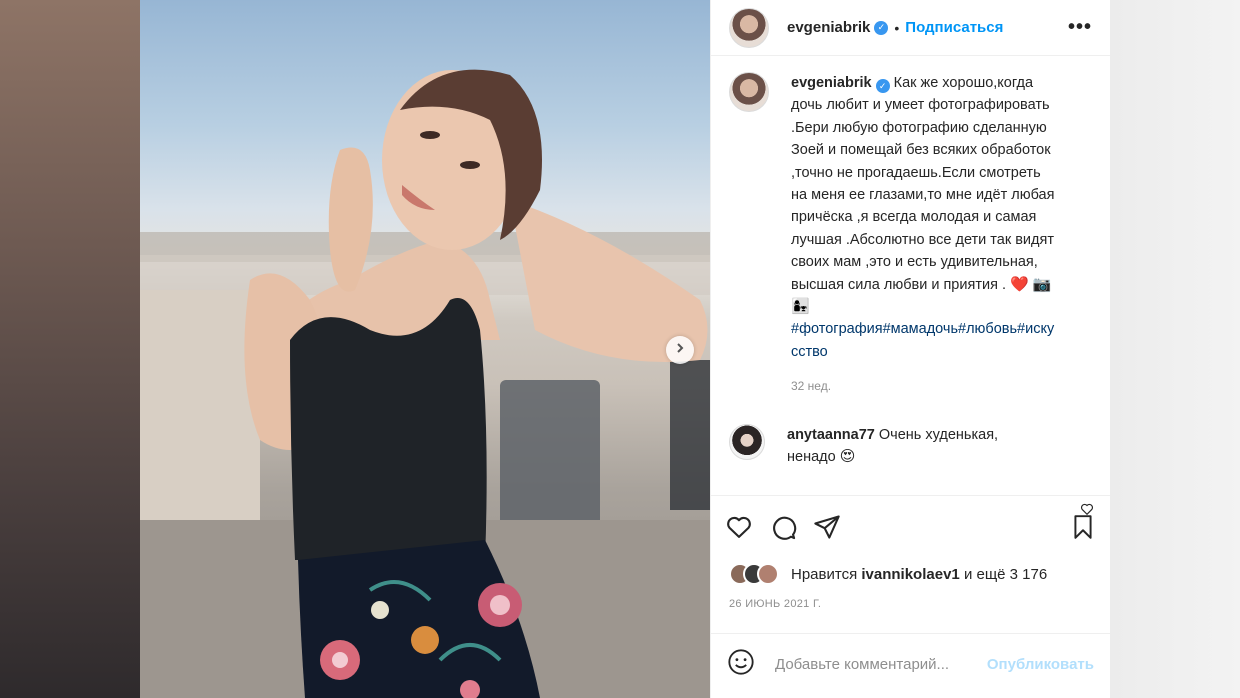 The image size is (1240, 698). Describe the element at coordinates (747, 441) in the screenshot. I see `commenter-avatar` at that location.